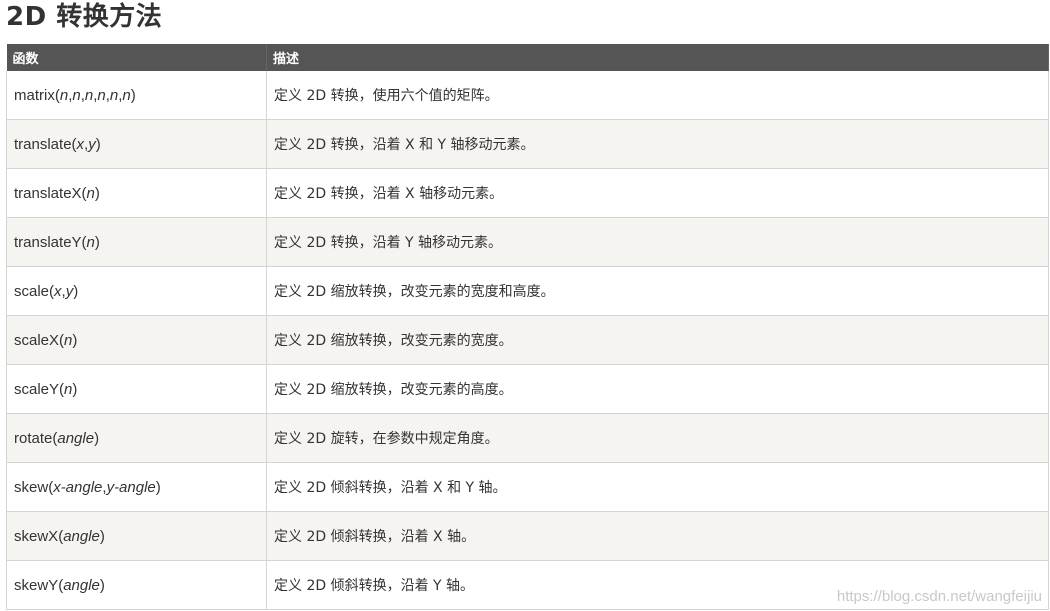 The height and width of the screenshot is (611, 1050). What do you see at coordinates (136, 389) in the screenshot?
I see `function-cell: scaleY(n)` at bounding box center [136, 389].